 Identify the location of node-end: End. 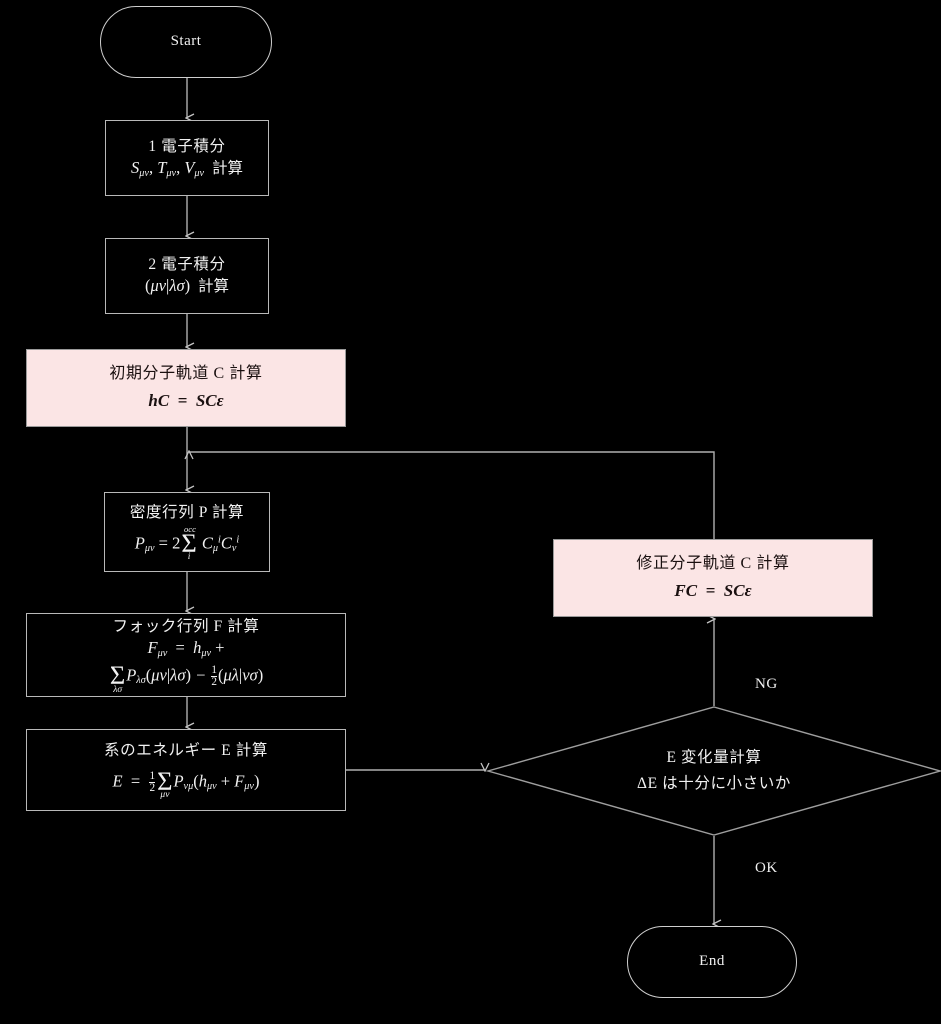
(712, 962).